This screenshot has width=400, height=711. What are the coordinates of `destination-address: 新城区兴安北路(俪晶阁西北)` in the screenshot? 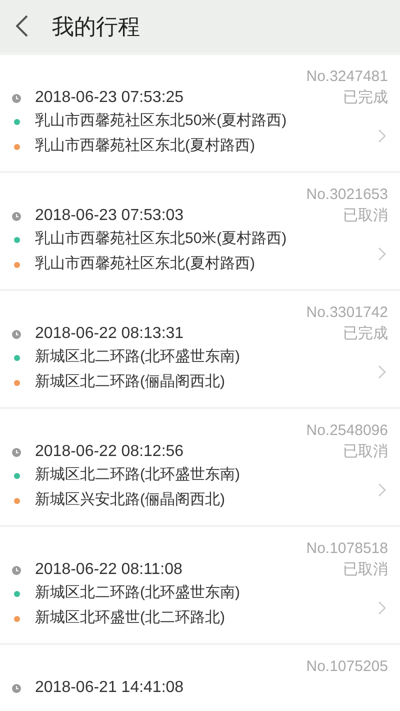 It's located at (130, 500).